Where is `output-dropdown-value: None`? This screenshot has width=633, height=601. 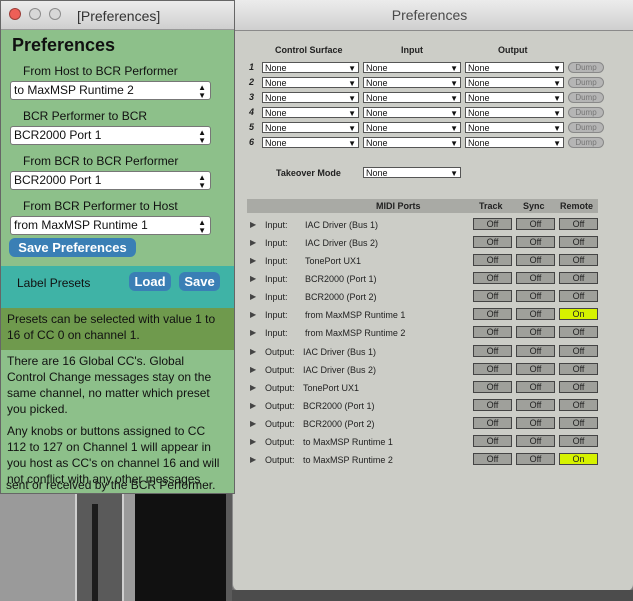 output-dropdown-value: None is located at coordinates (479, 83).